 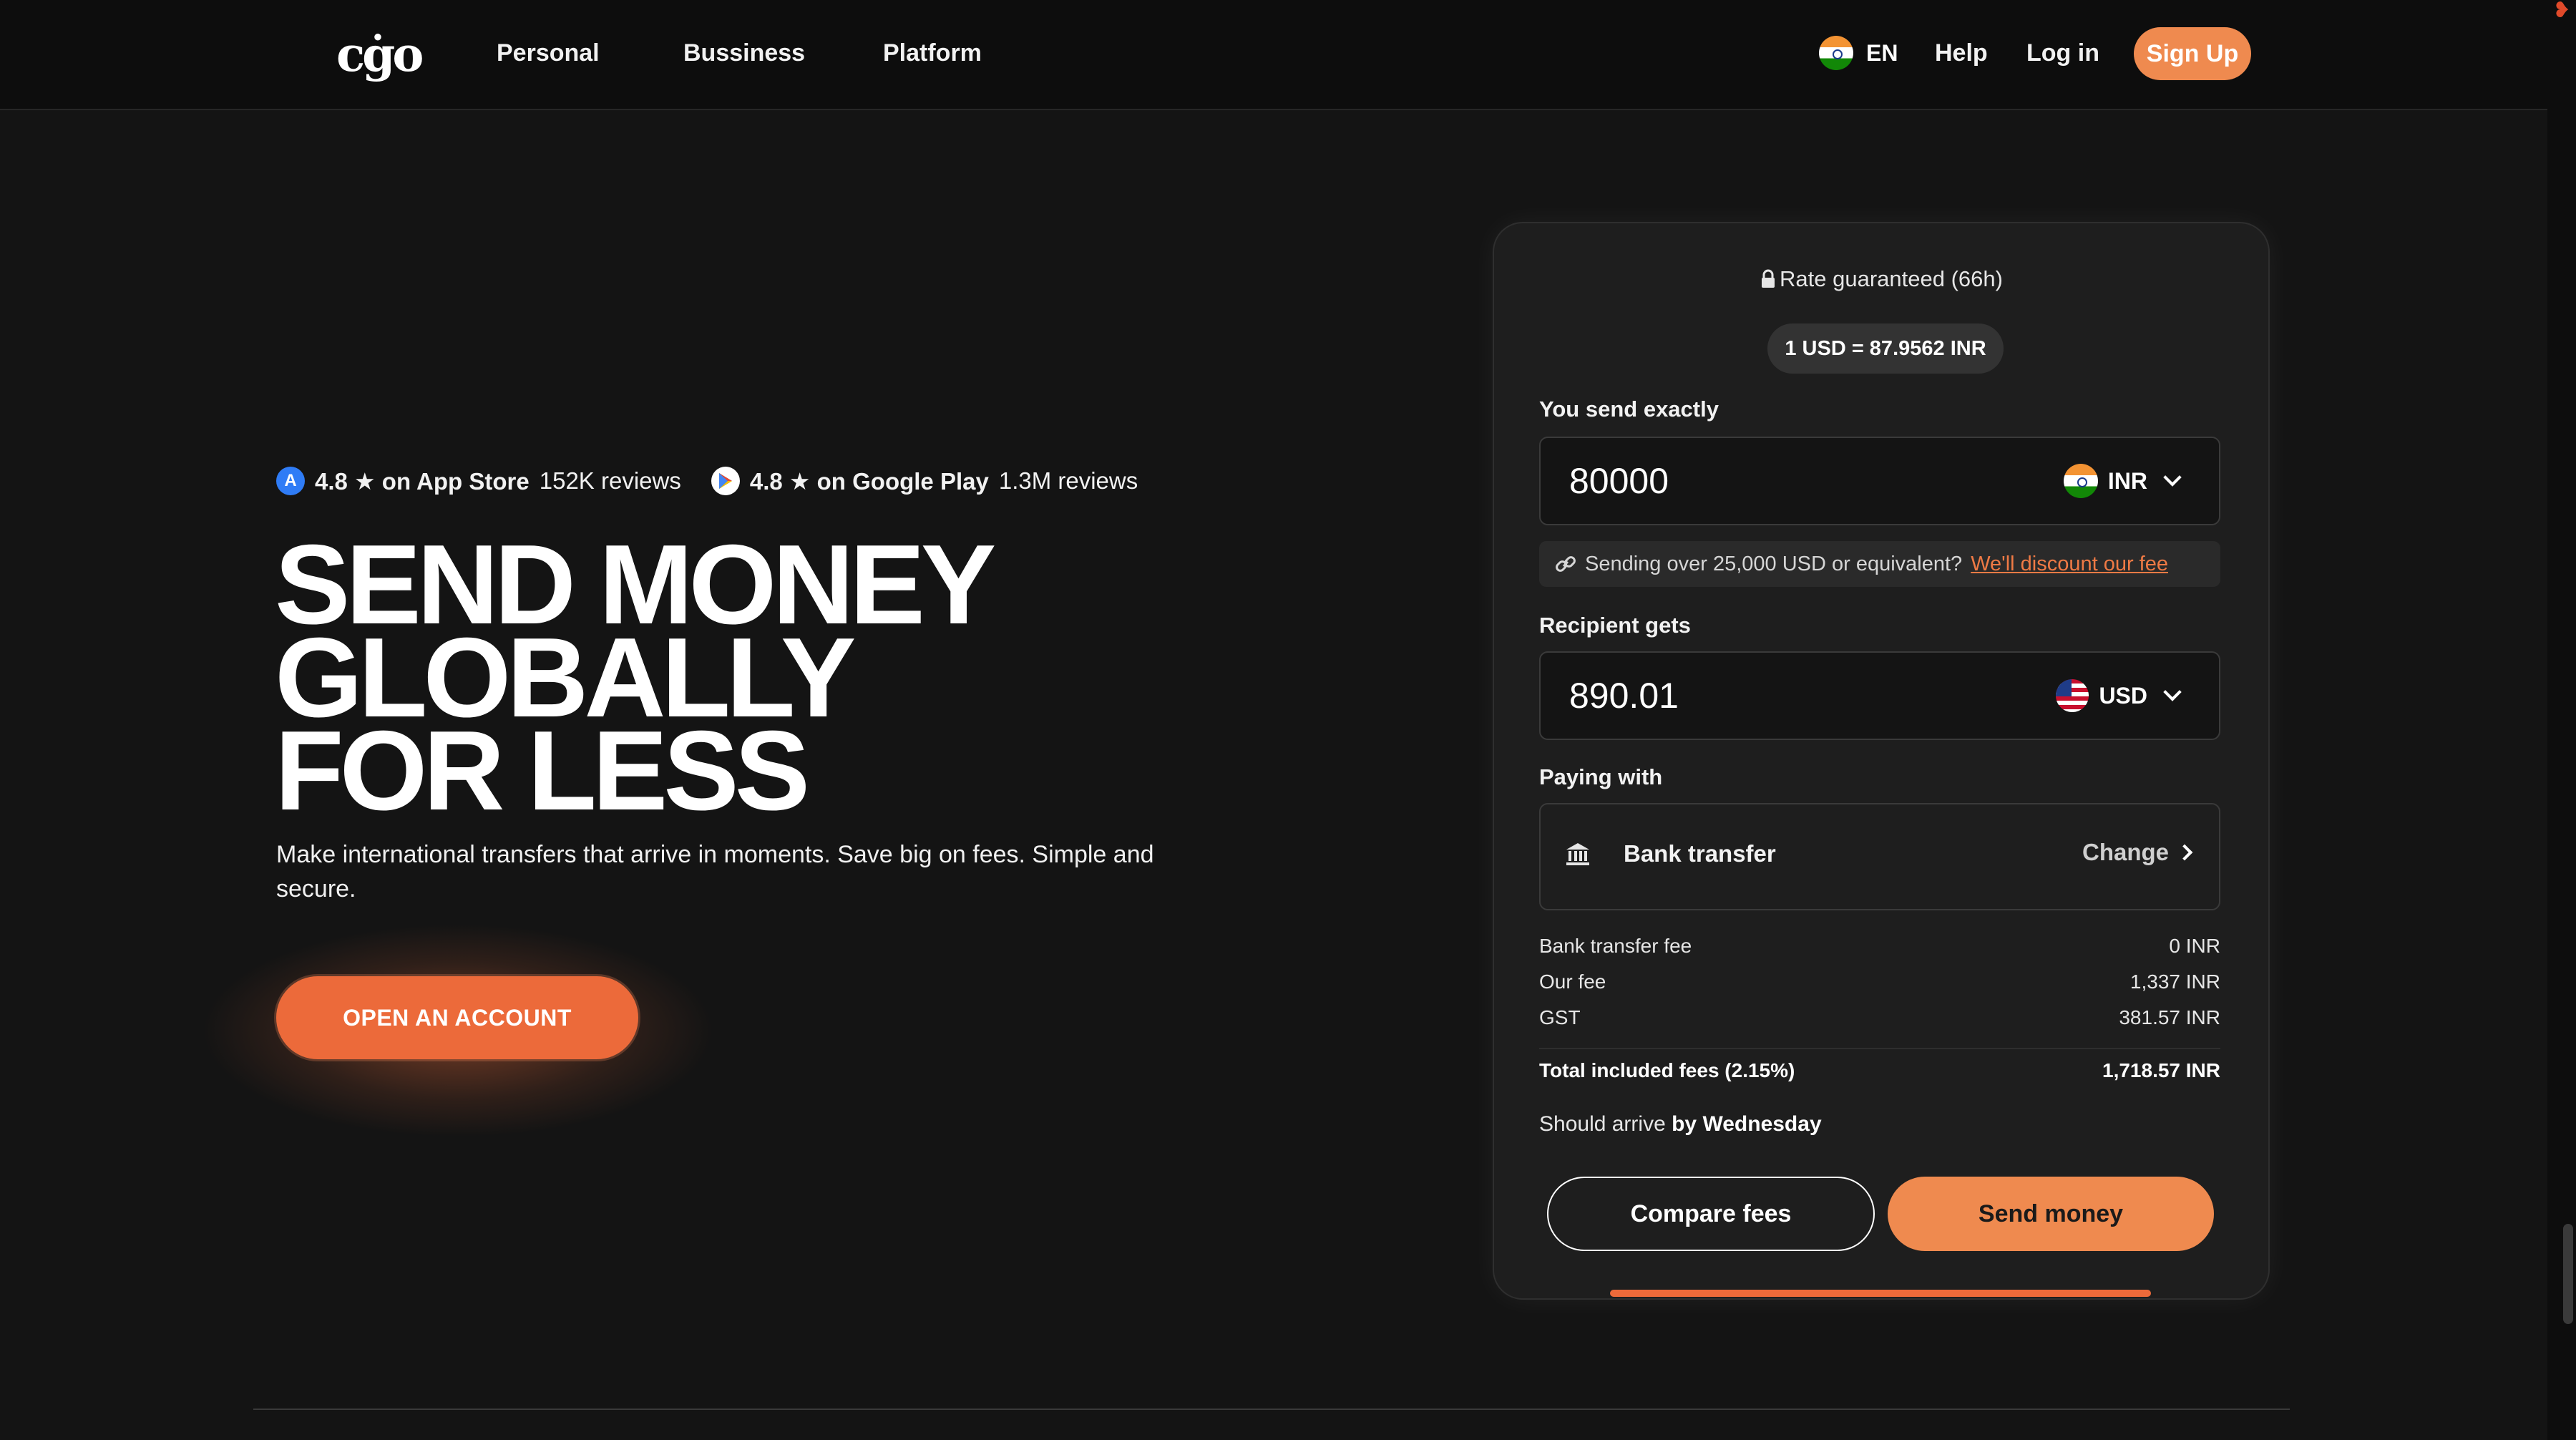 What do you see at coordinates (2561, 11) in the screenshot?
I see `heart-icon: ❥` at bounding box center [2561, 11].